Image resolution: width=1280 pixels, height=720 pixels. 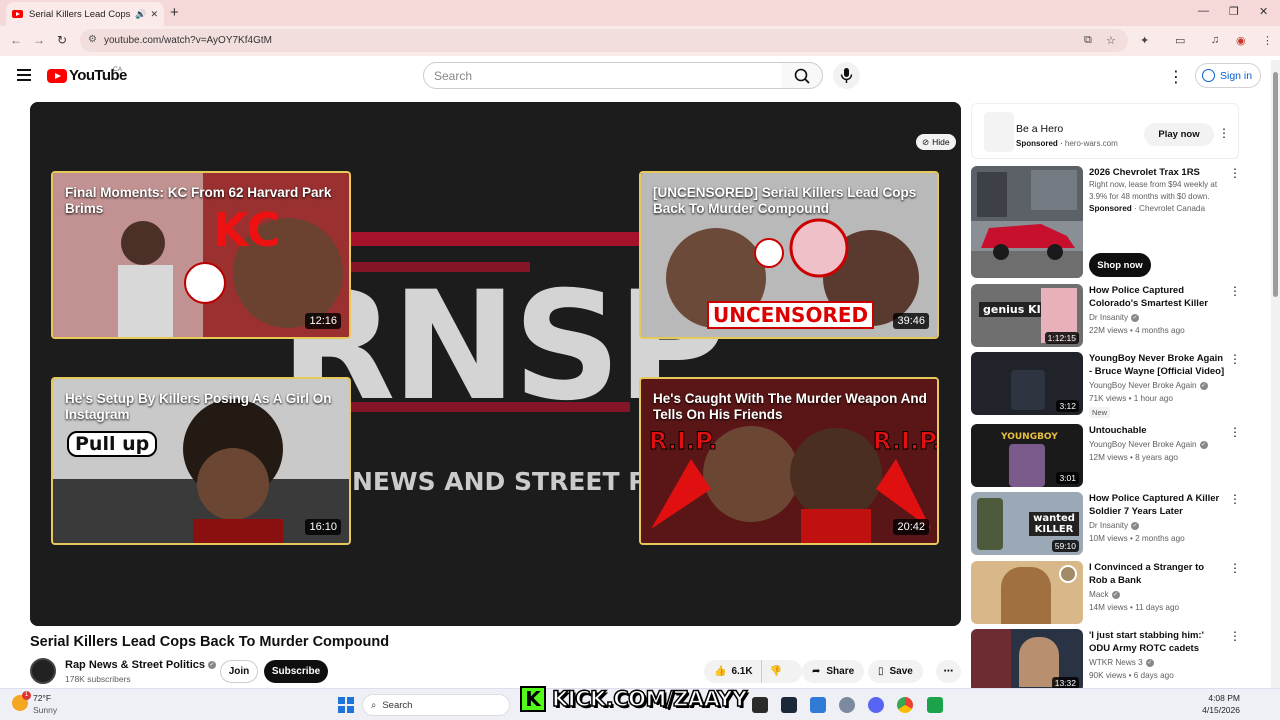 What do you see at coordinates (154, 14) in the screenshot?
I see `close-tab-icon: ✕` at bounding box center [154, 14].